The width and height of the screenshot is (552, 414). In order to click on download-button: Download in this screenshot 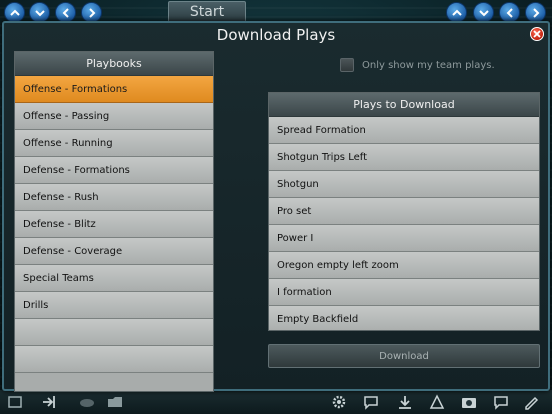, I will do `click(404, 356)`.